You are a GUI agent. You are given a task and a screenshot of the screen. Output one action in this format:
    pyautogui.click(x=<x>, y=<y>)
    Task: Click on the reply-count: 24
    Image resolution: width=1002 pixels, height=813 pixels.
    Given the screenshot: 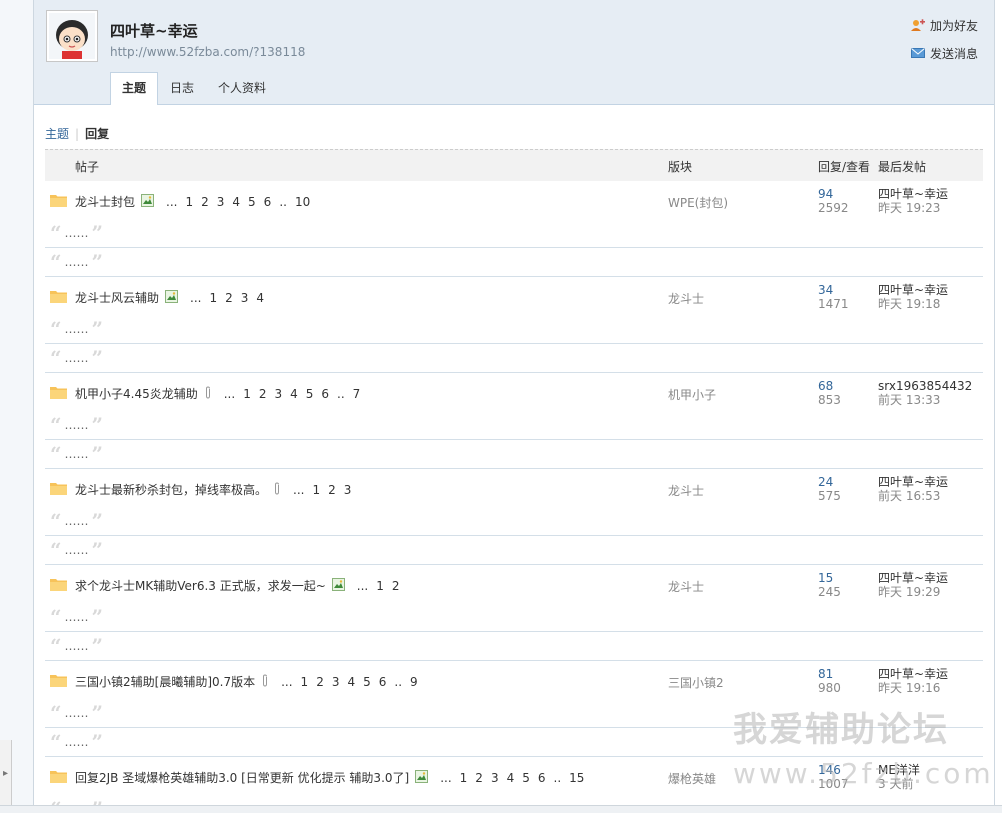 What is the action you would take?
    pyautogui.click(x=829, y=482)
    